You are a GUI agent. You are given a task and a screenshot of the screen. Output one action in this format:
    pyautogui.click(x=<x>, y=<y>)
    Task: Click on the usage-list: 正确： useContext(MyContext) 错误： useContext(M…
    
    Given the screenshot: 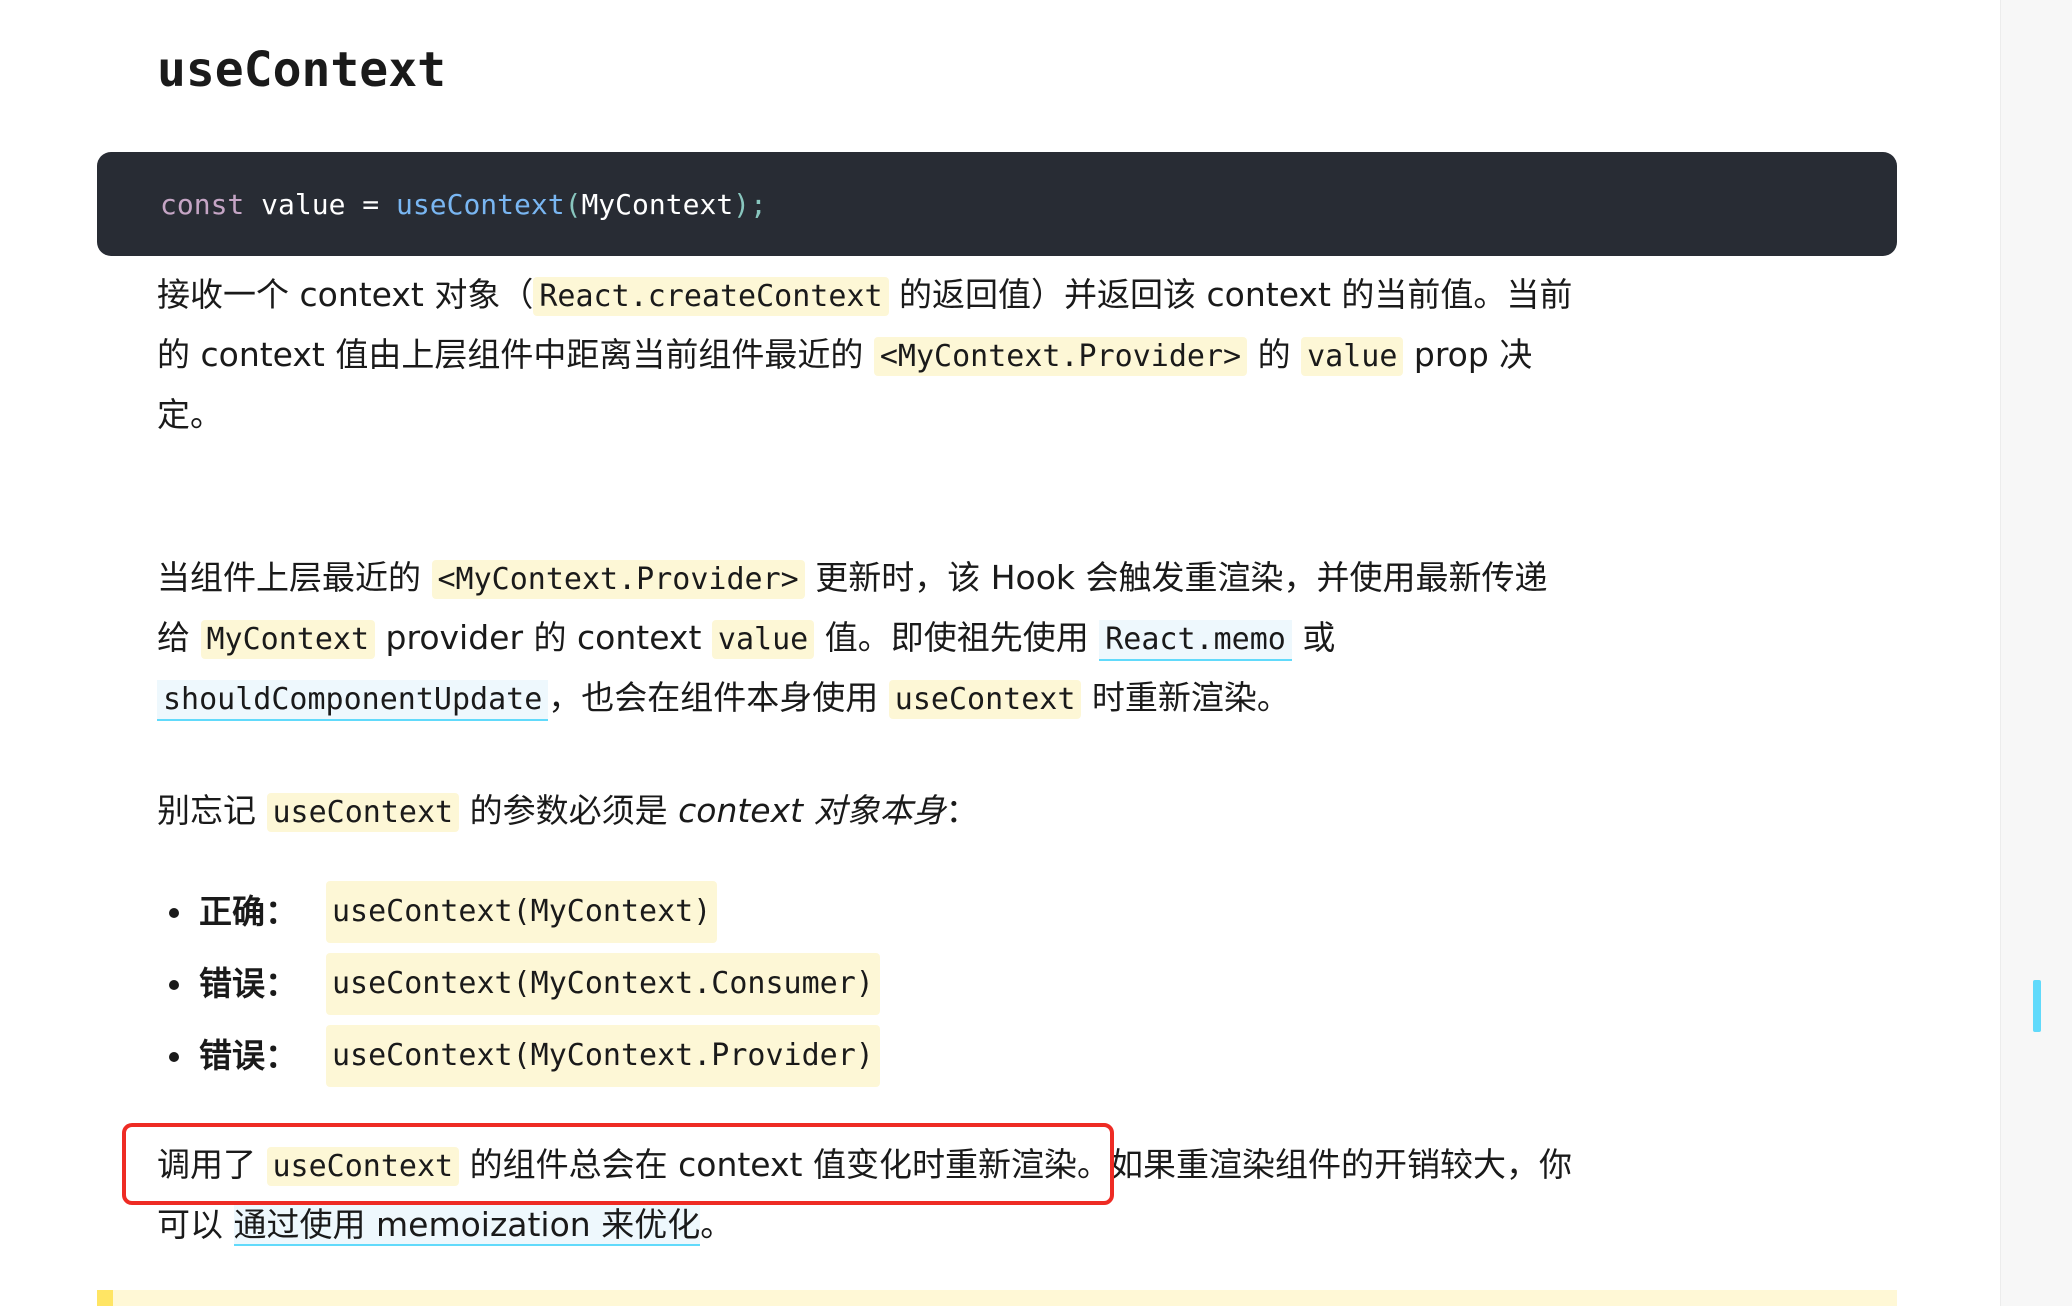 What is the action you would take?
    pyautogui.click(x=518, y=984)
    